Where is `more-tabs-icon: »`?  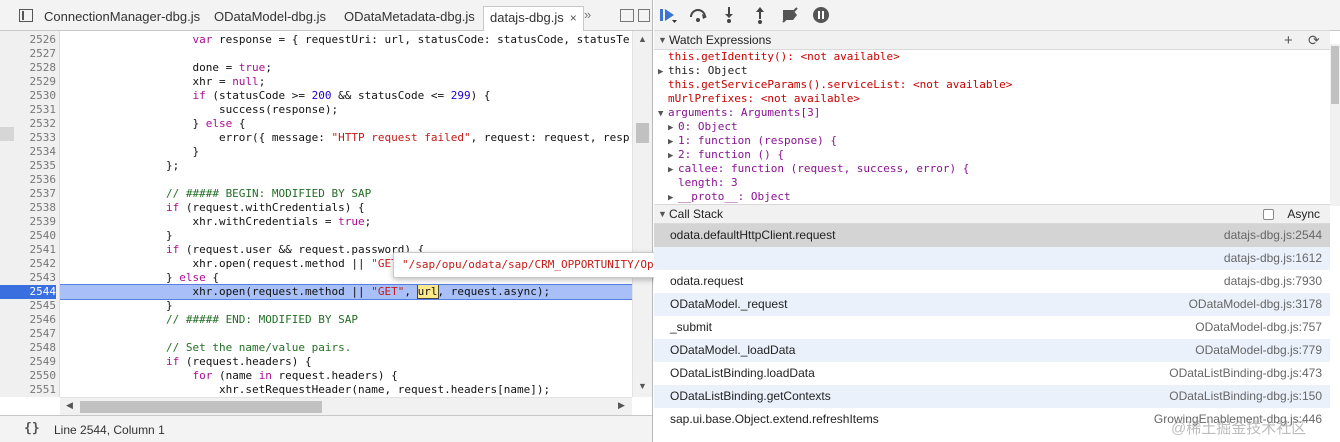 more-tabs-icon: » is located at coordinates (587, 14).